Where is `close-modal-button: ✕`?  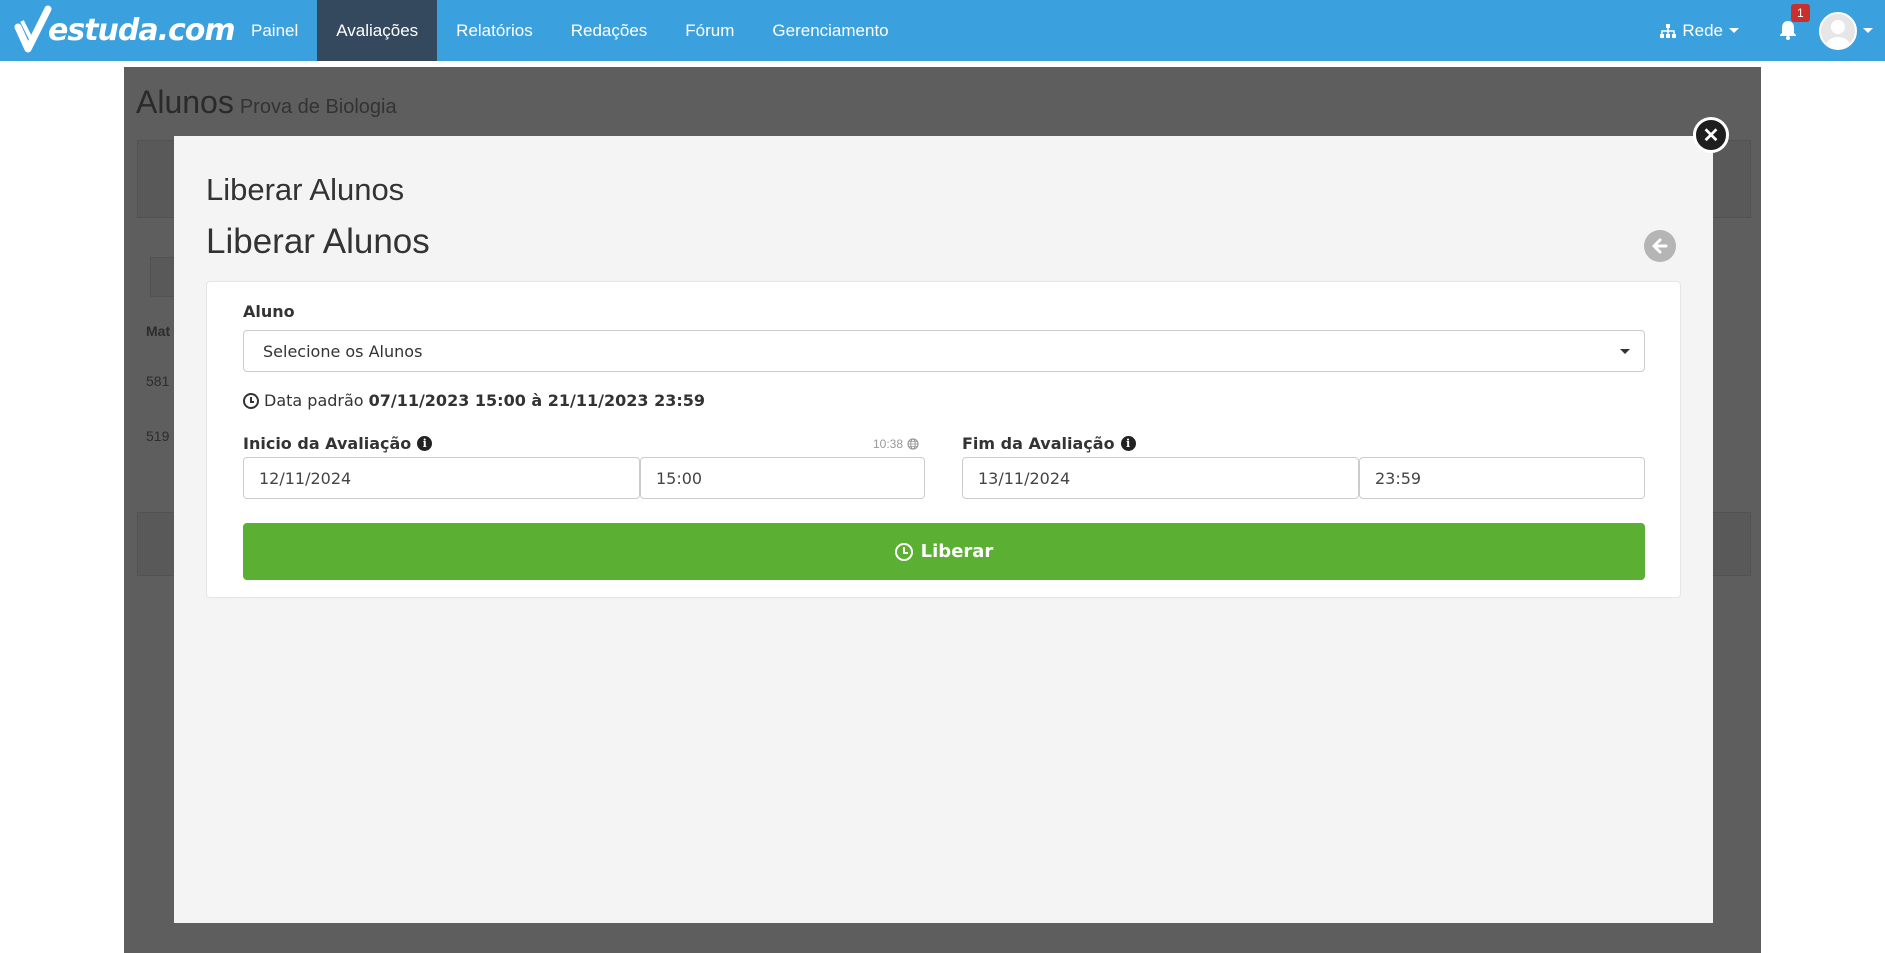
close-modal-button: ✕ is located at coordinates (1711, 135).